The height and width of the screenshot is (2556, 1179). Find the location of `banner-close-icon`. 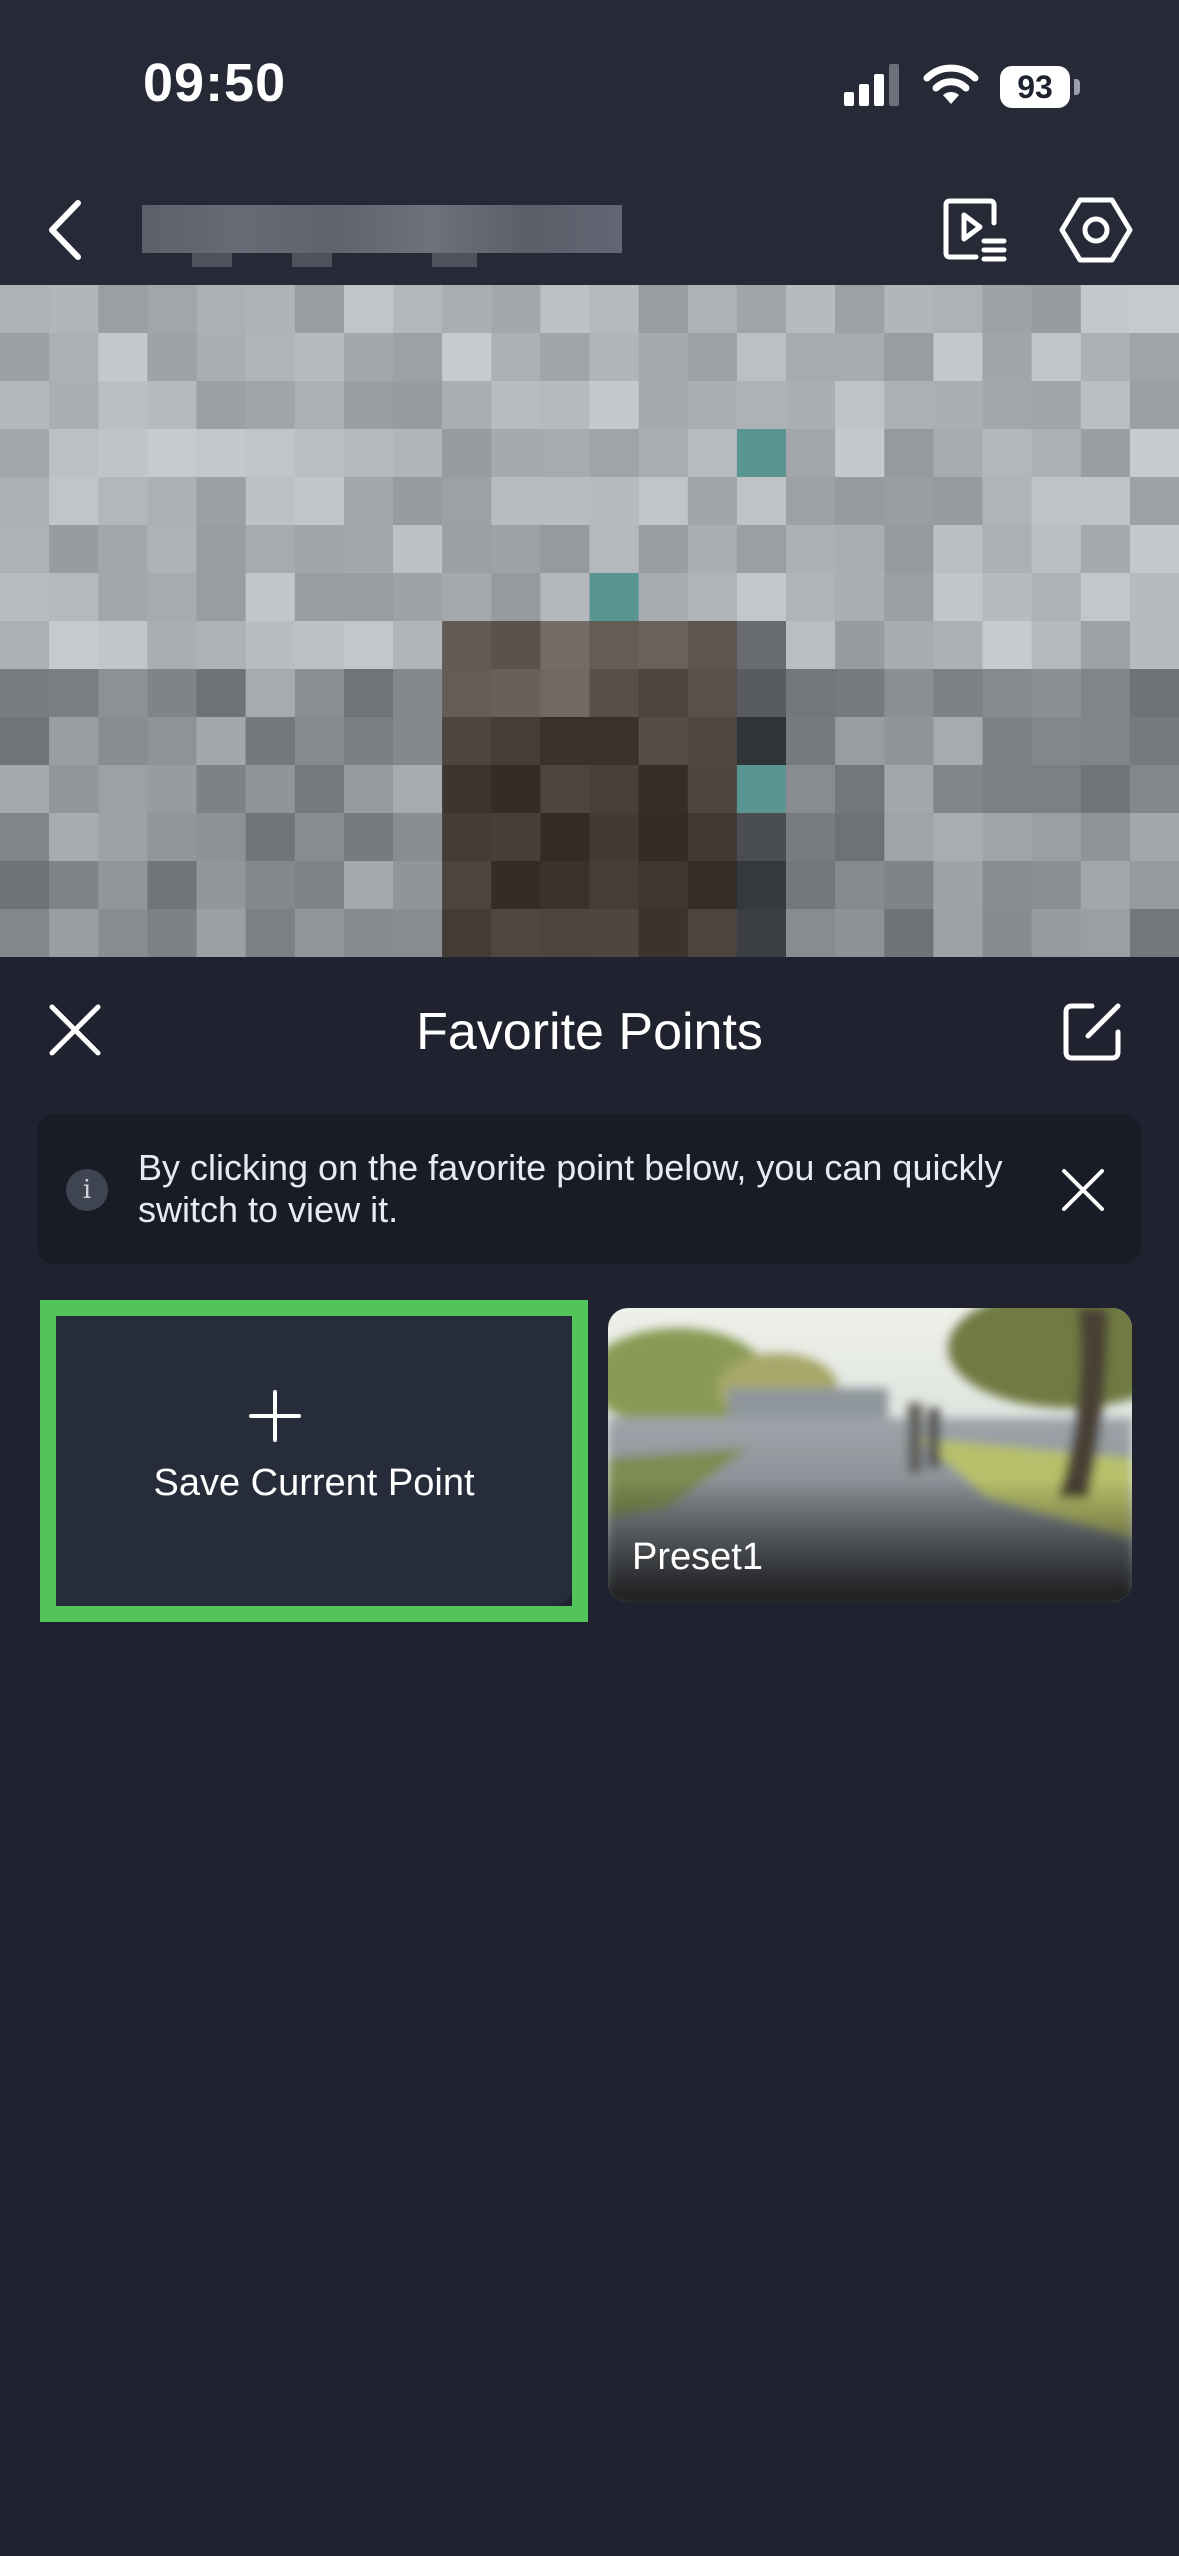

banner-close-icon is located at coordinates (1083, 1190).